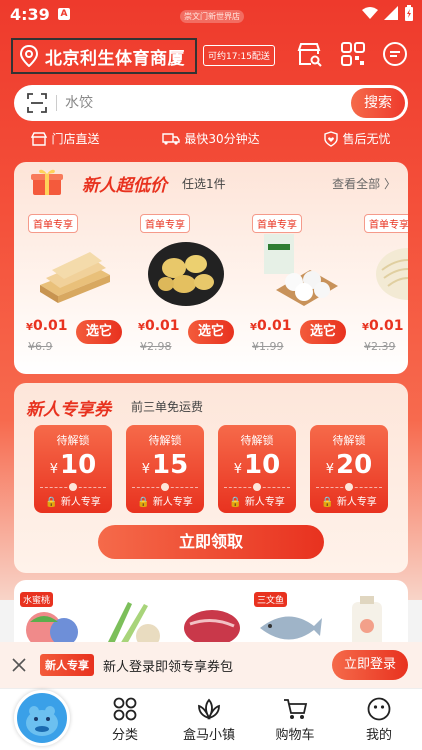 This screenshot has width=422, height=750. I want to click on category-tag: 三文鱼, so click(271, 599).